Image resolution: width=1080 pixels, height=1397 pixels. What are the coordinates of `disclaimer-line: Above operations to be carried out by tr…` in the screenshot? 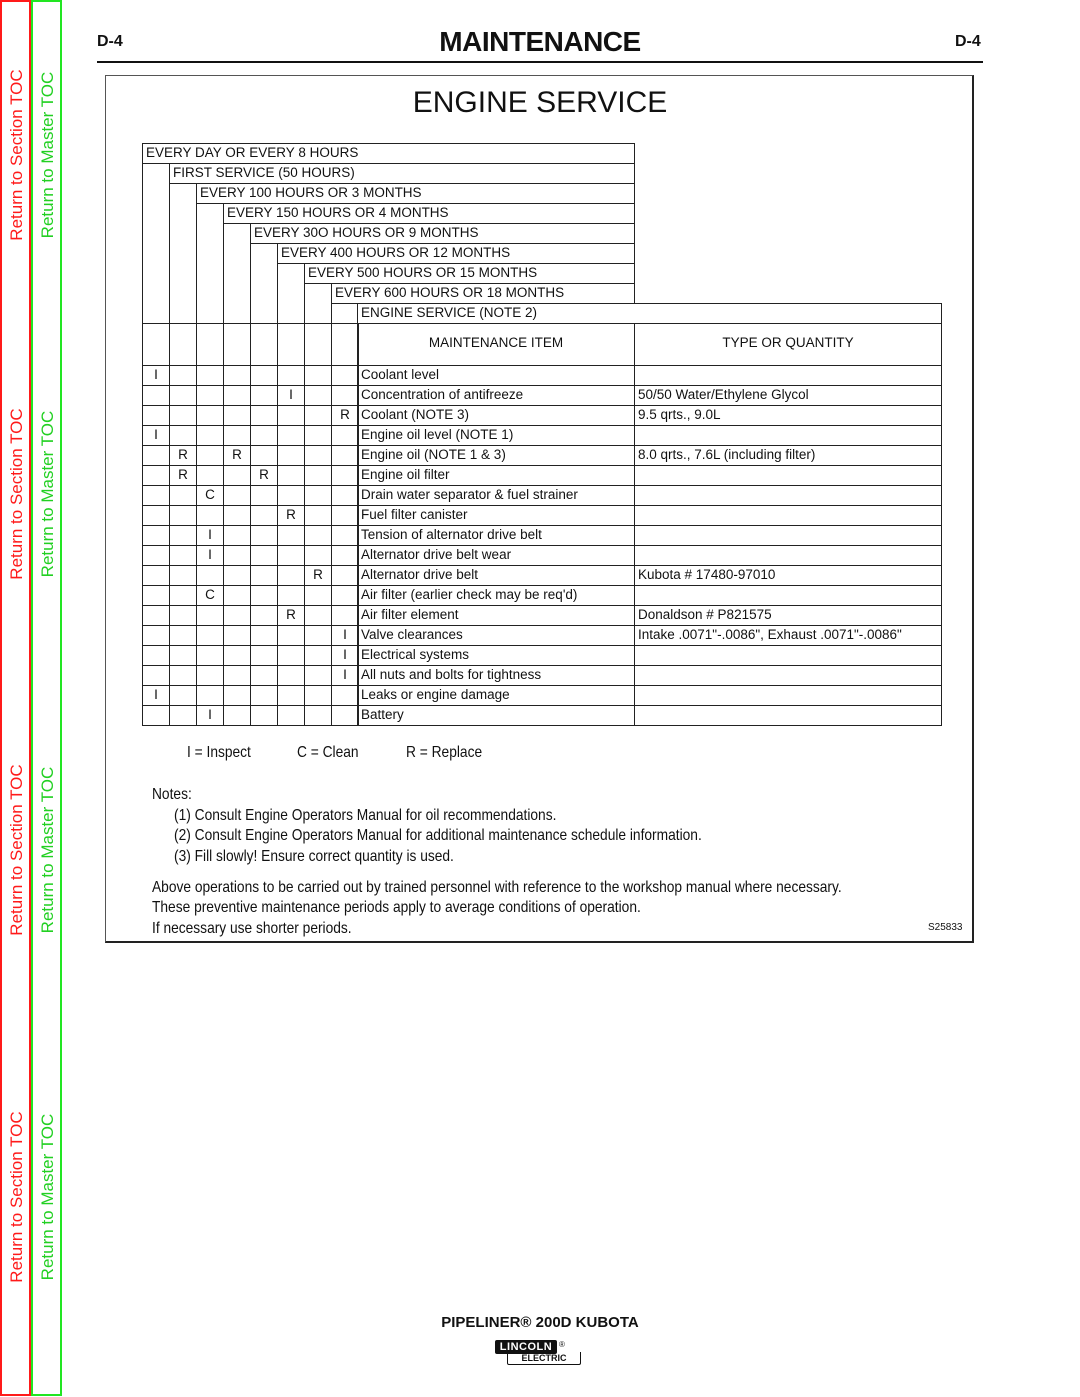 It's located at (497, 887).